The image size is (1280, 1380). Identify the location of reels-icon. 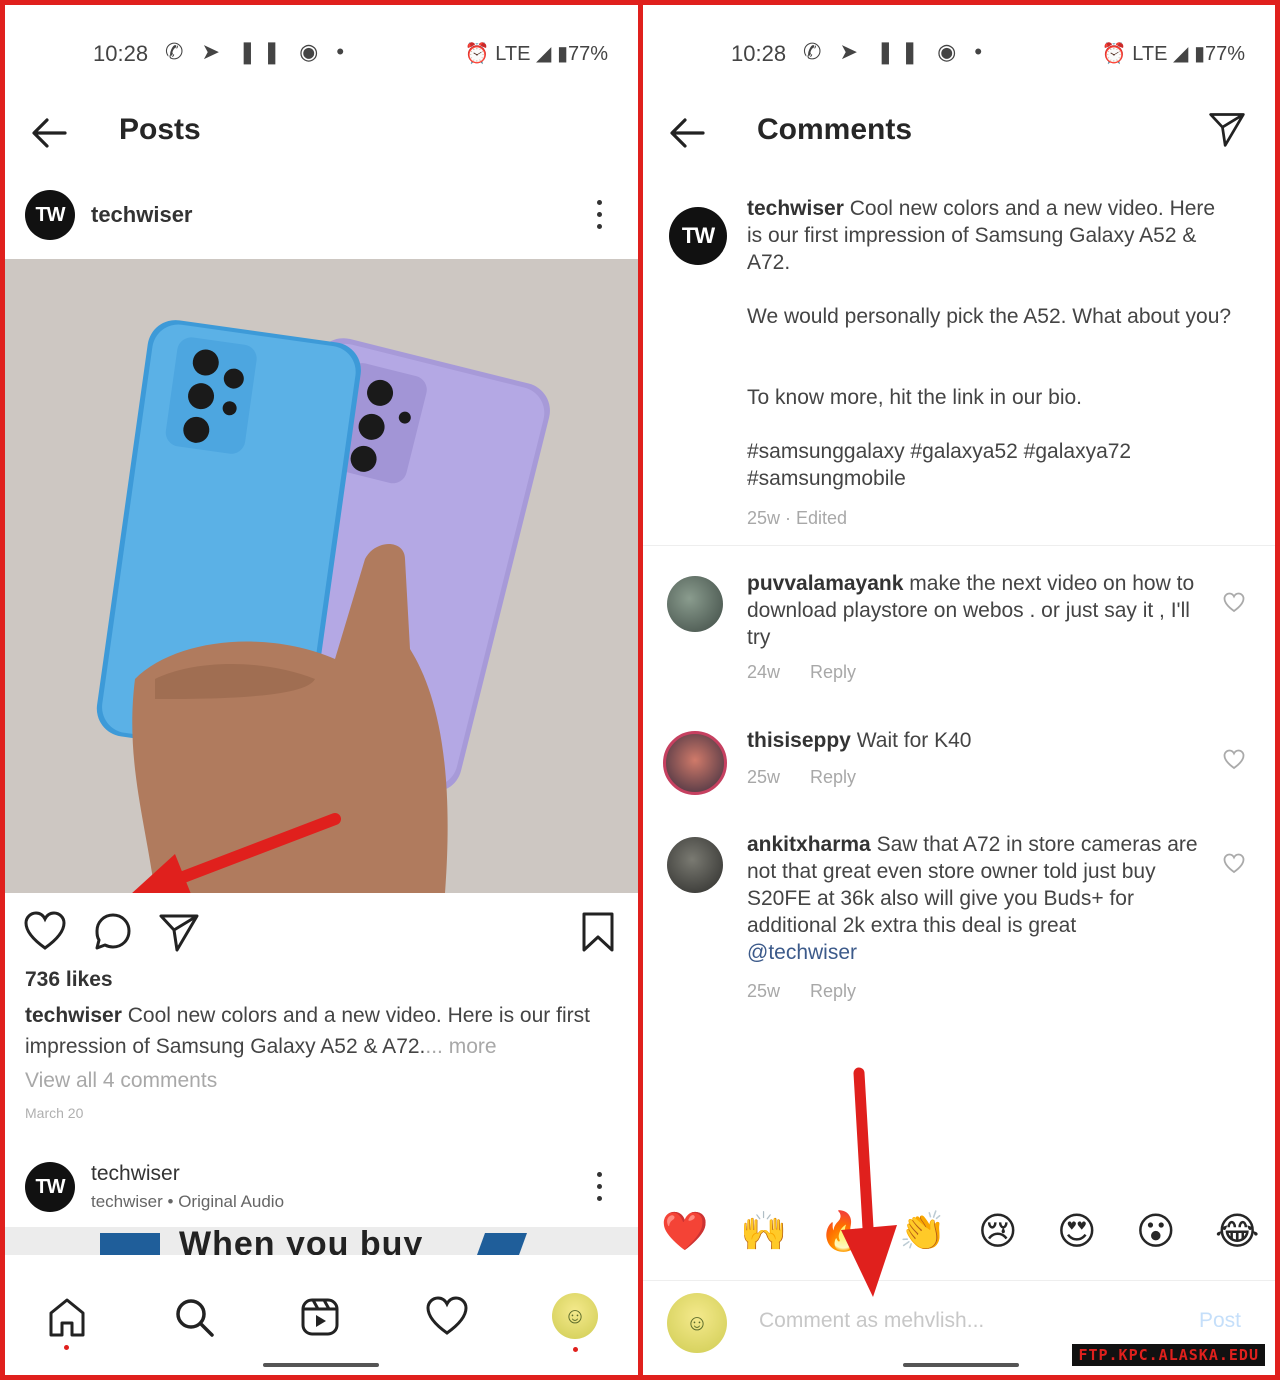
(320, 1317).